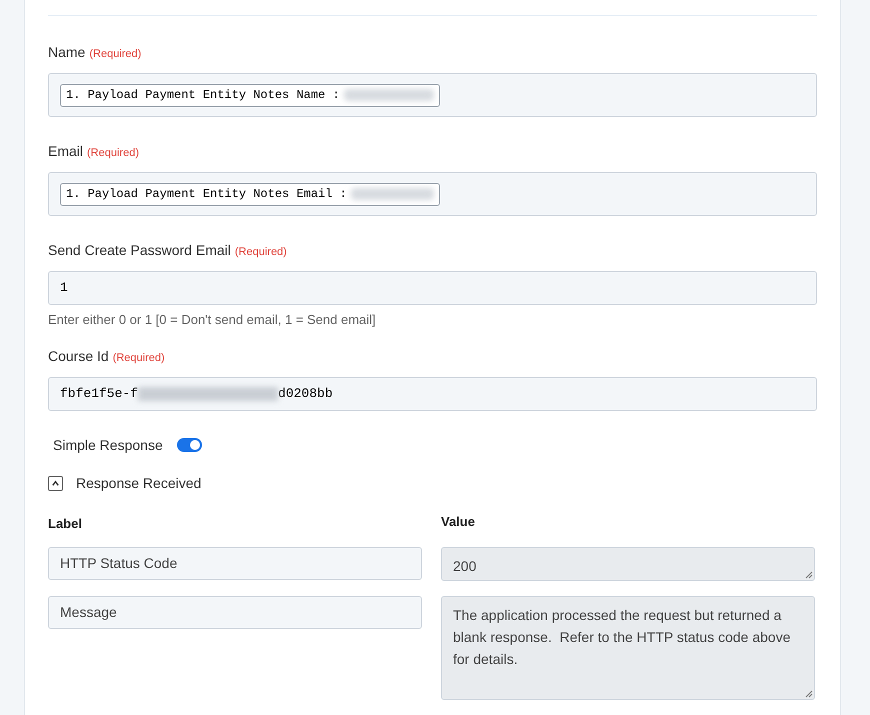 Image resolution: width=870 pixels, height=715 pixels. I want to click on field-label: Name, so click(67, 52).